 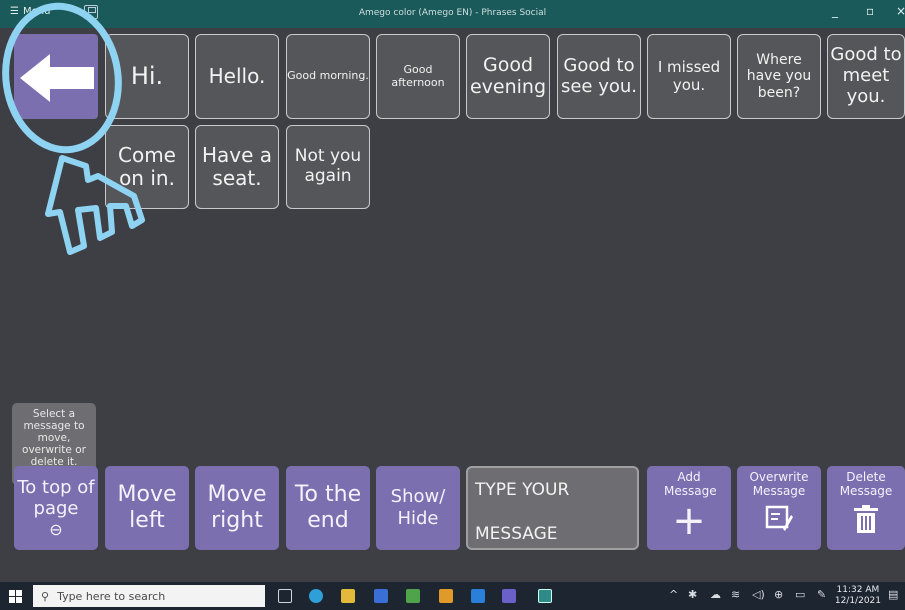 I want to click on clock-time: 11:32 AM, so click(x=858, y=590).